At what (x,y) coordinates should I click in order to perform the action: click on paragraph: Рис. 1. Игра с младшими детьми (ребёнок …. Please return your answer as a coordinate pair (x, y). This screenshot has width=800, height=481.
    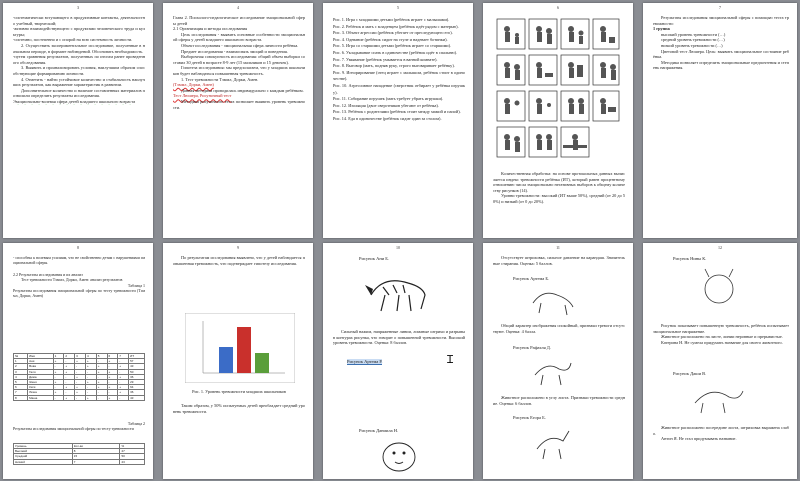
    Looking at the image, I should click on (399, 69).